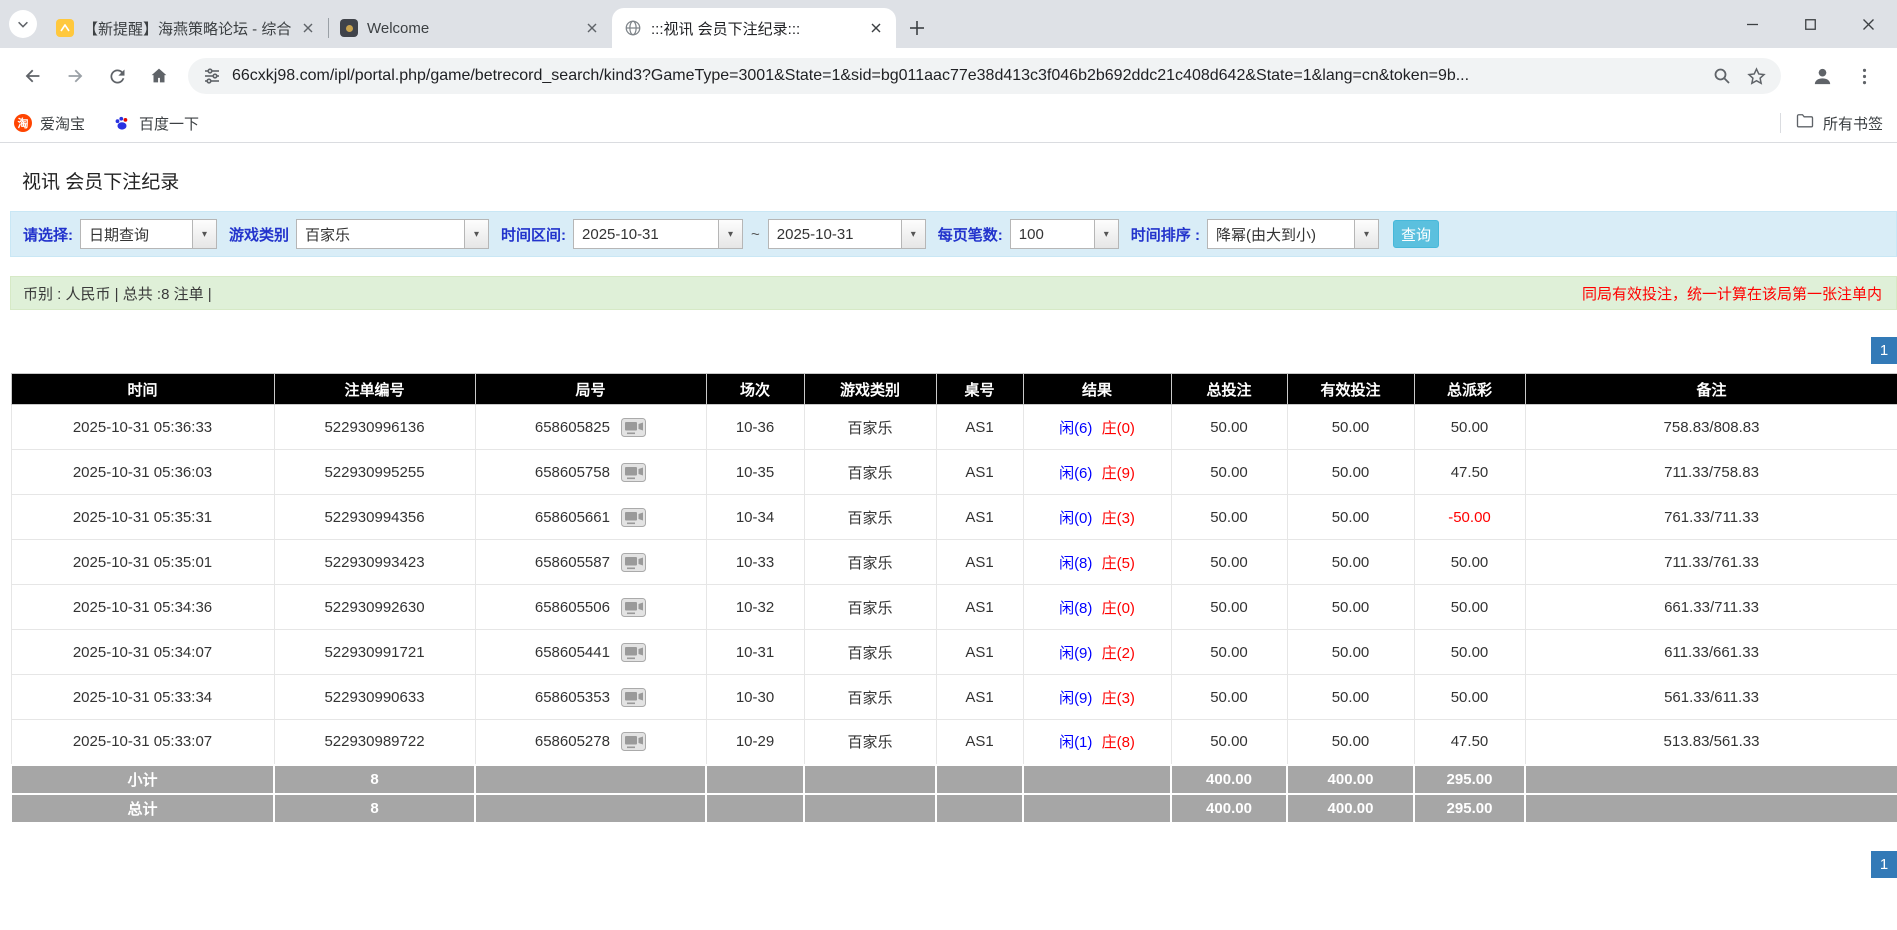  Describe the element at coordinates (1031, 234) in the screenshot. I see `page-size-value: 100` at that location.